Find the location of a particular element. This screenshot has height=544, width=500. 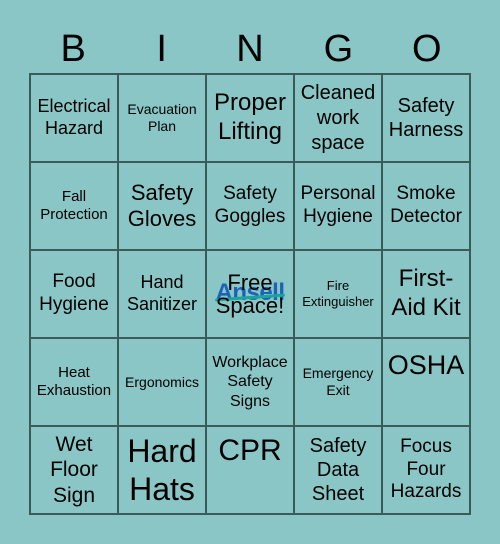

bingo-header: B I N G O is located at coordinates (250, 49).